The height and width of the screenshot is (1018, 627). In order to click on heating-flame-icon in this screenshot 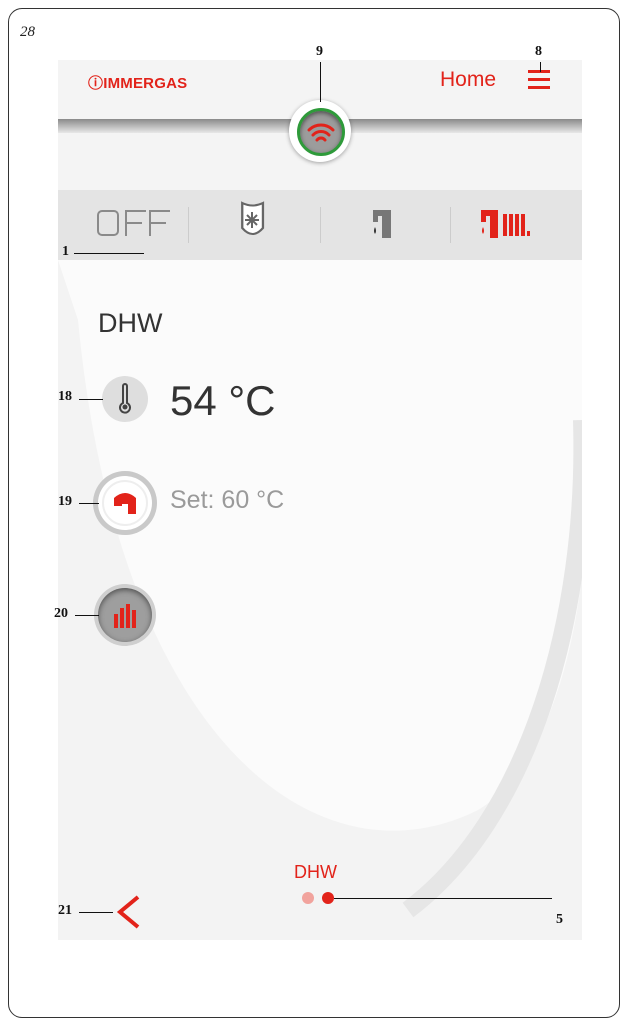, I will do `click(125, 616)`.